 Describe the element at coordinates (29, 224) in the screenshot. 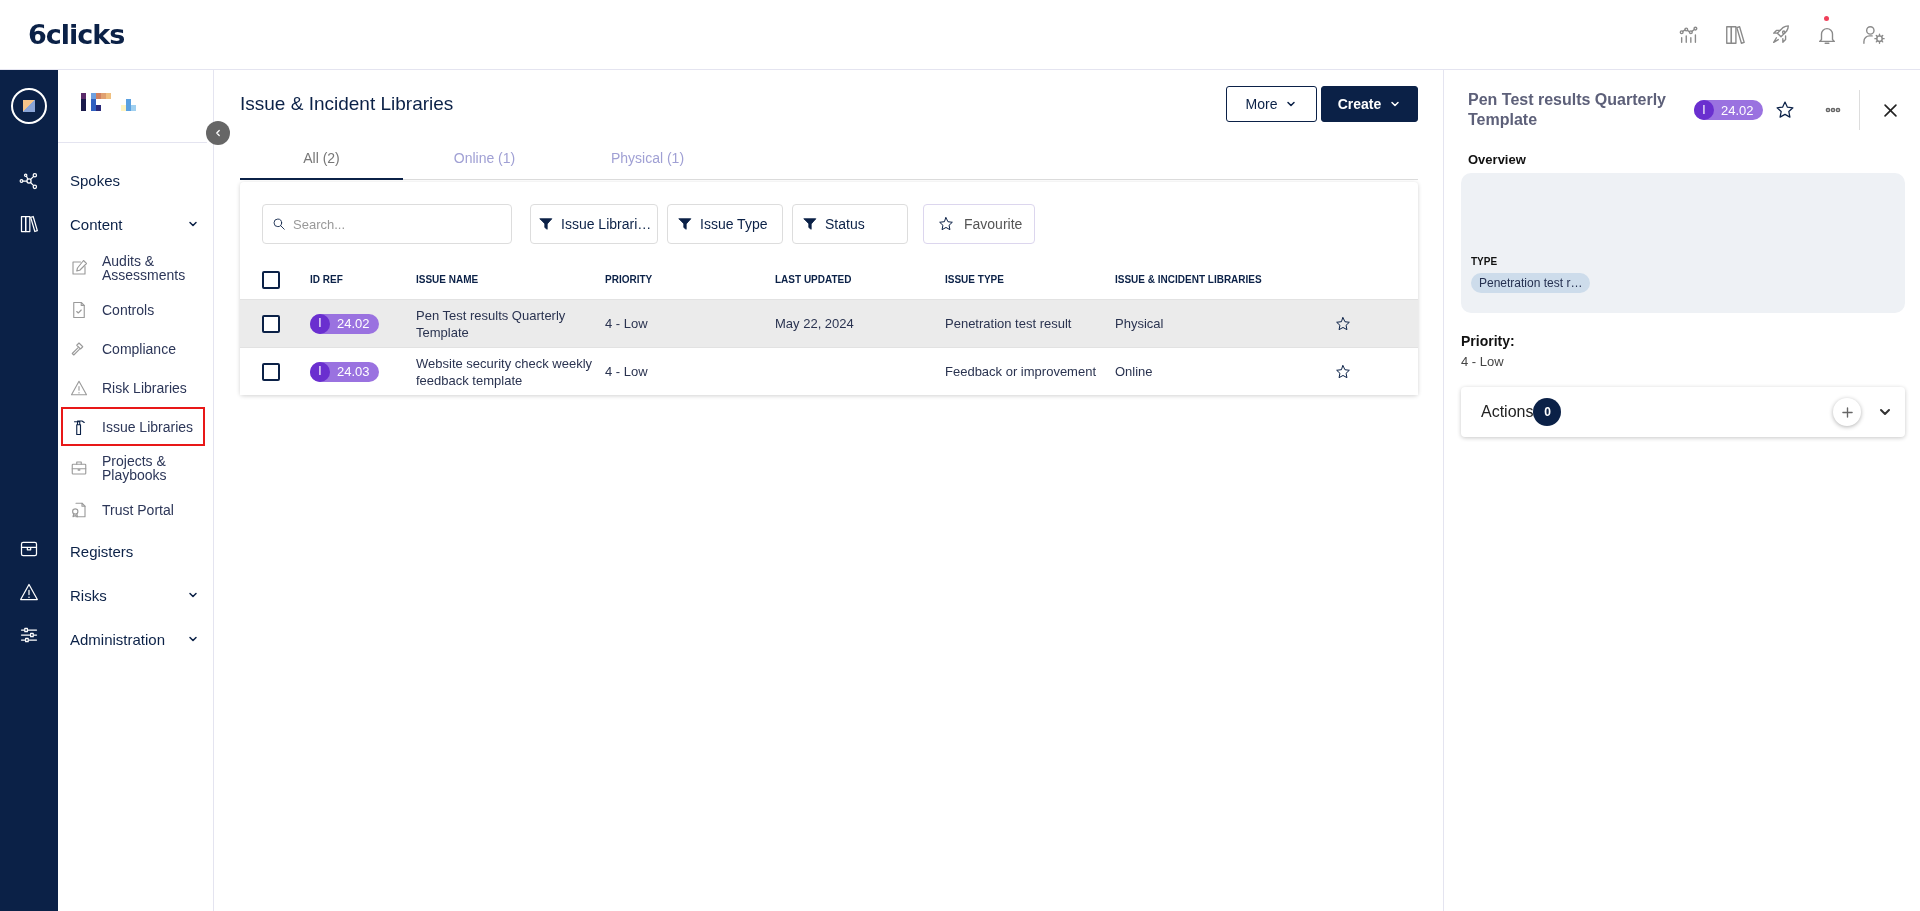

I see `library-icon` at that location.